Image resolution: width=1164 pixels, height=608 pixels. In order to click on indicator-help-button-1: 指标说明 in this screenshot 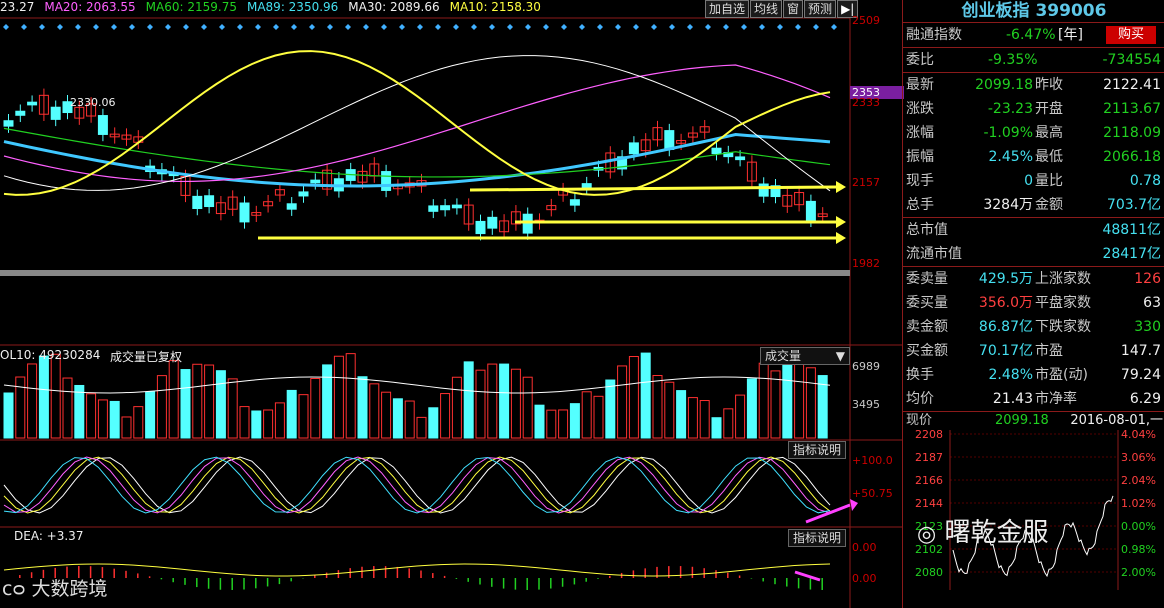, I will do `click(817, 450)`.